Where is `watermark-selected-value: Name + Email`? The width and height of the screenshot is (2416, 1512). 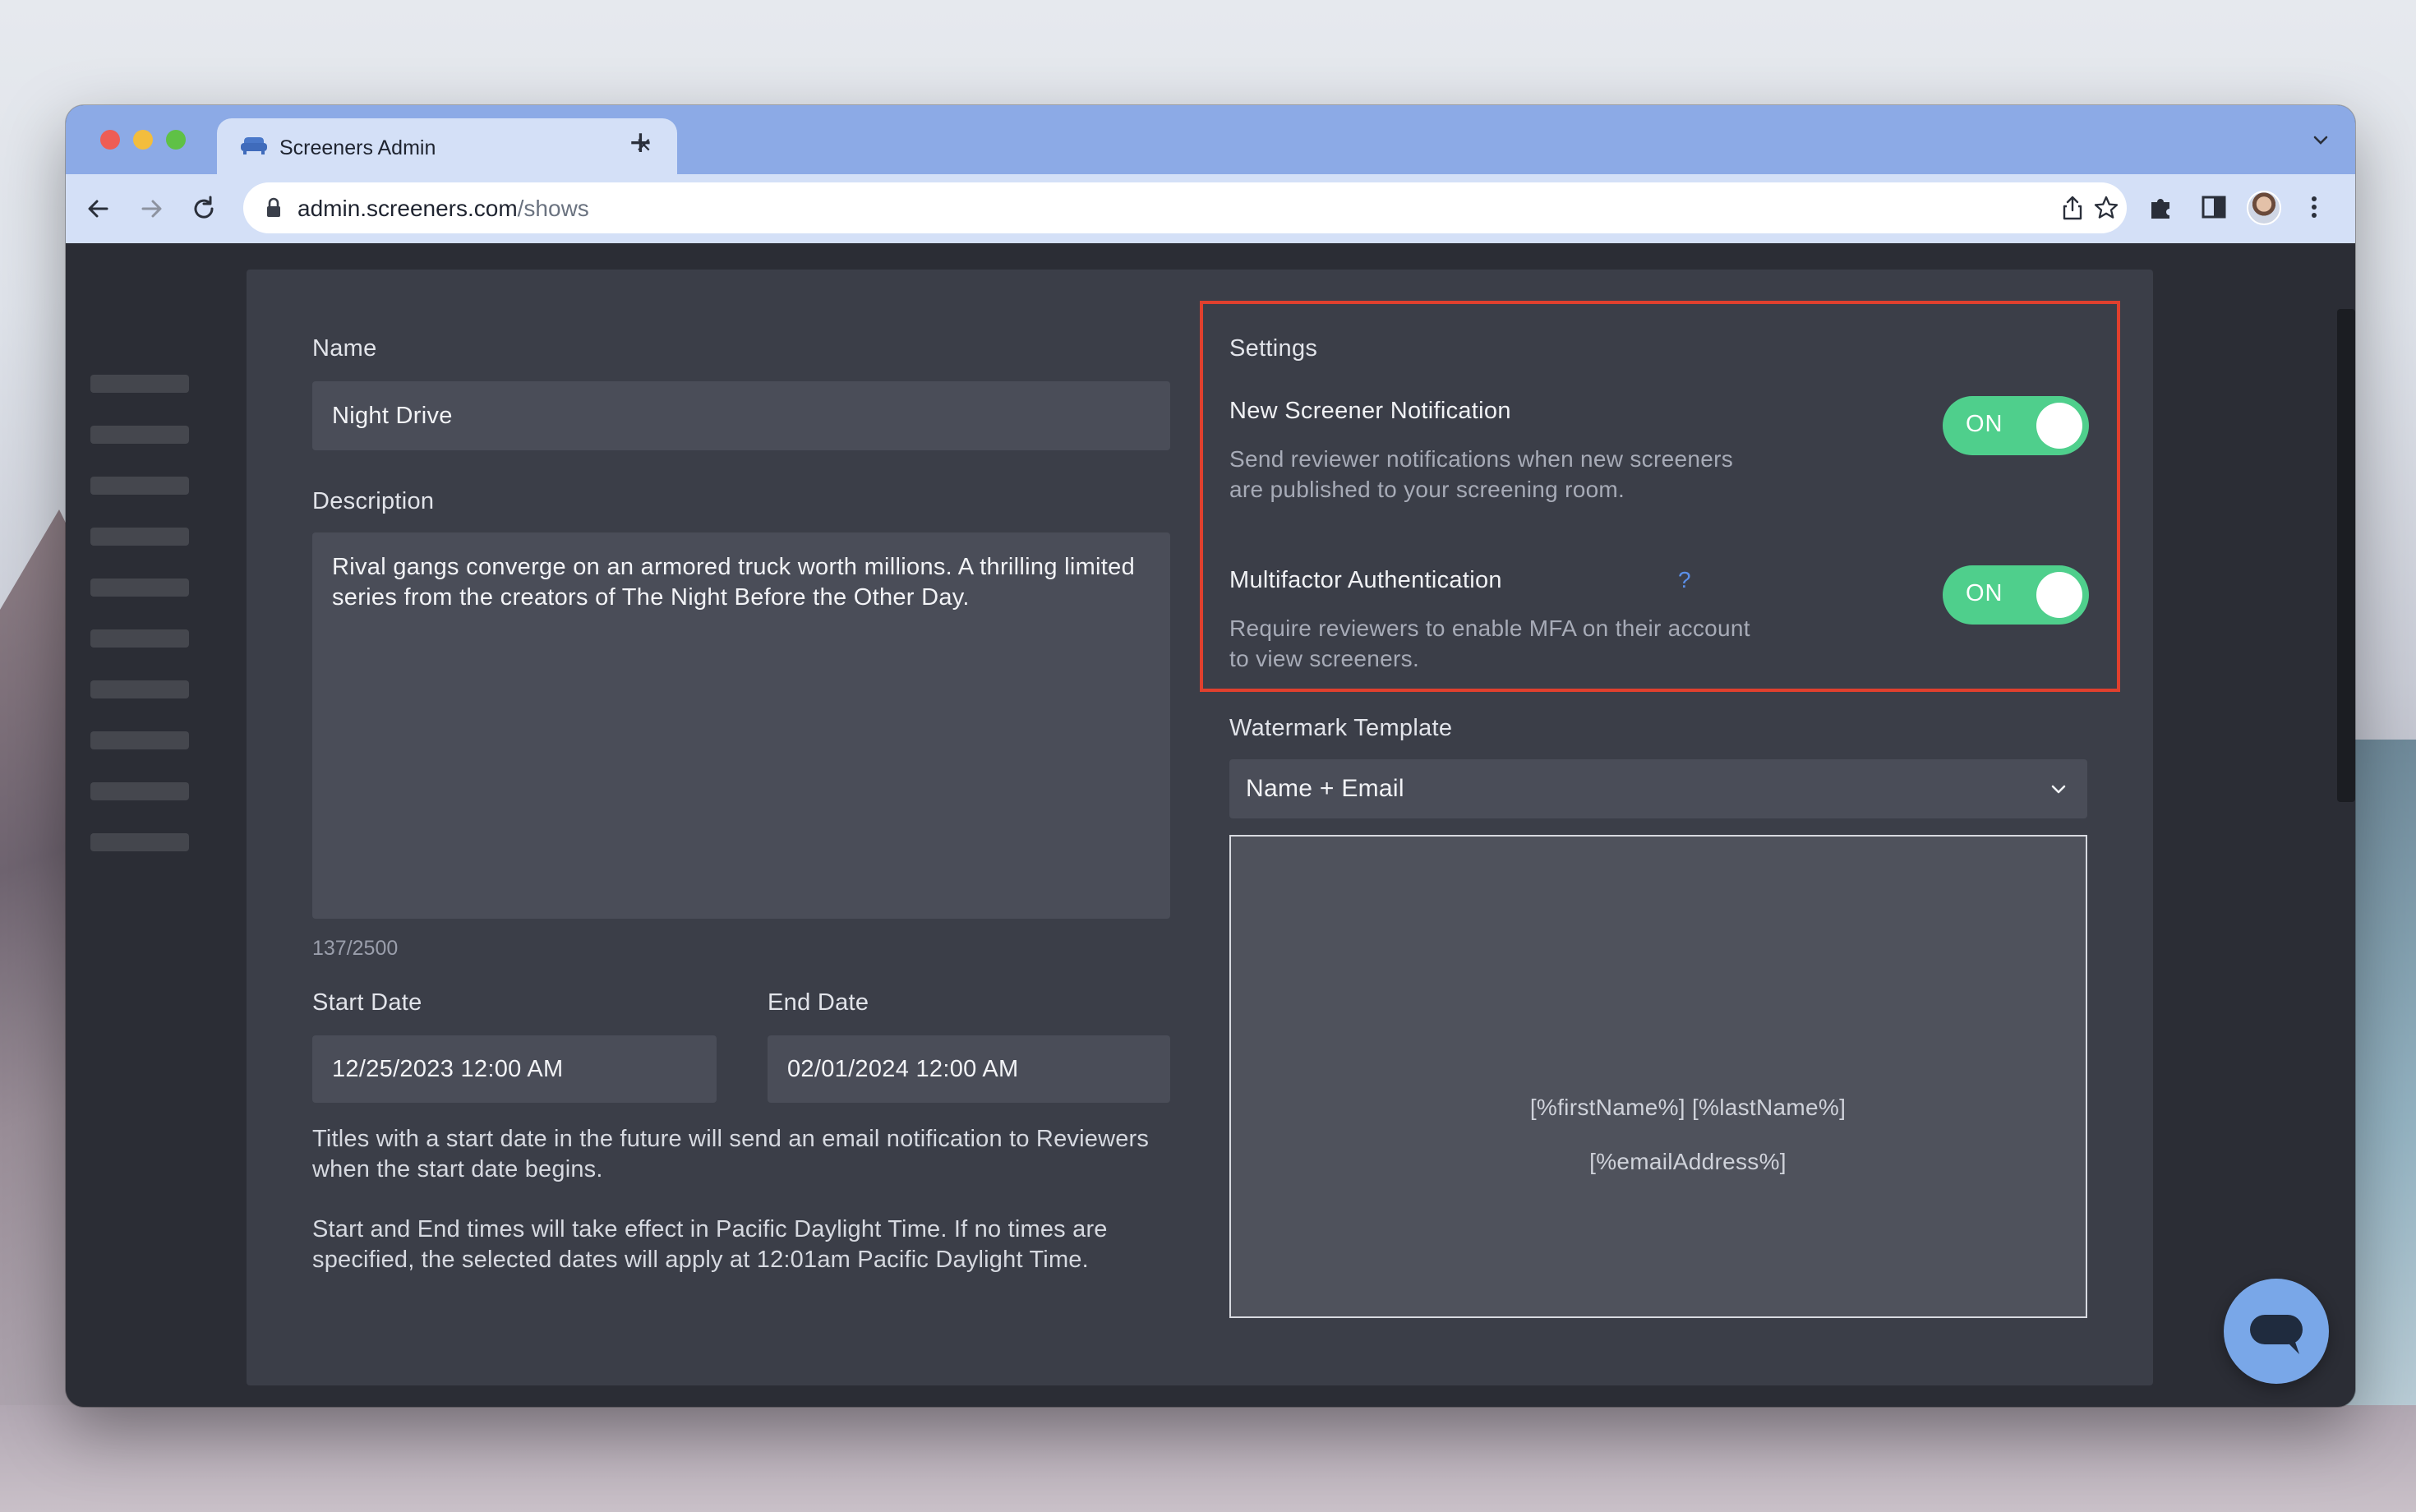 watermark-selected-value: Name + Email is located at coordinates (1325, 789).